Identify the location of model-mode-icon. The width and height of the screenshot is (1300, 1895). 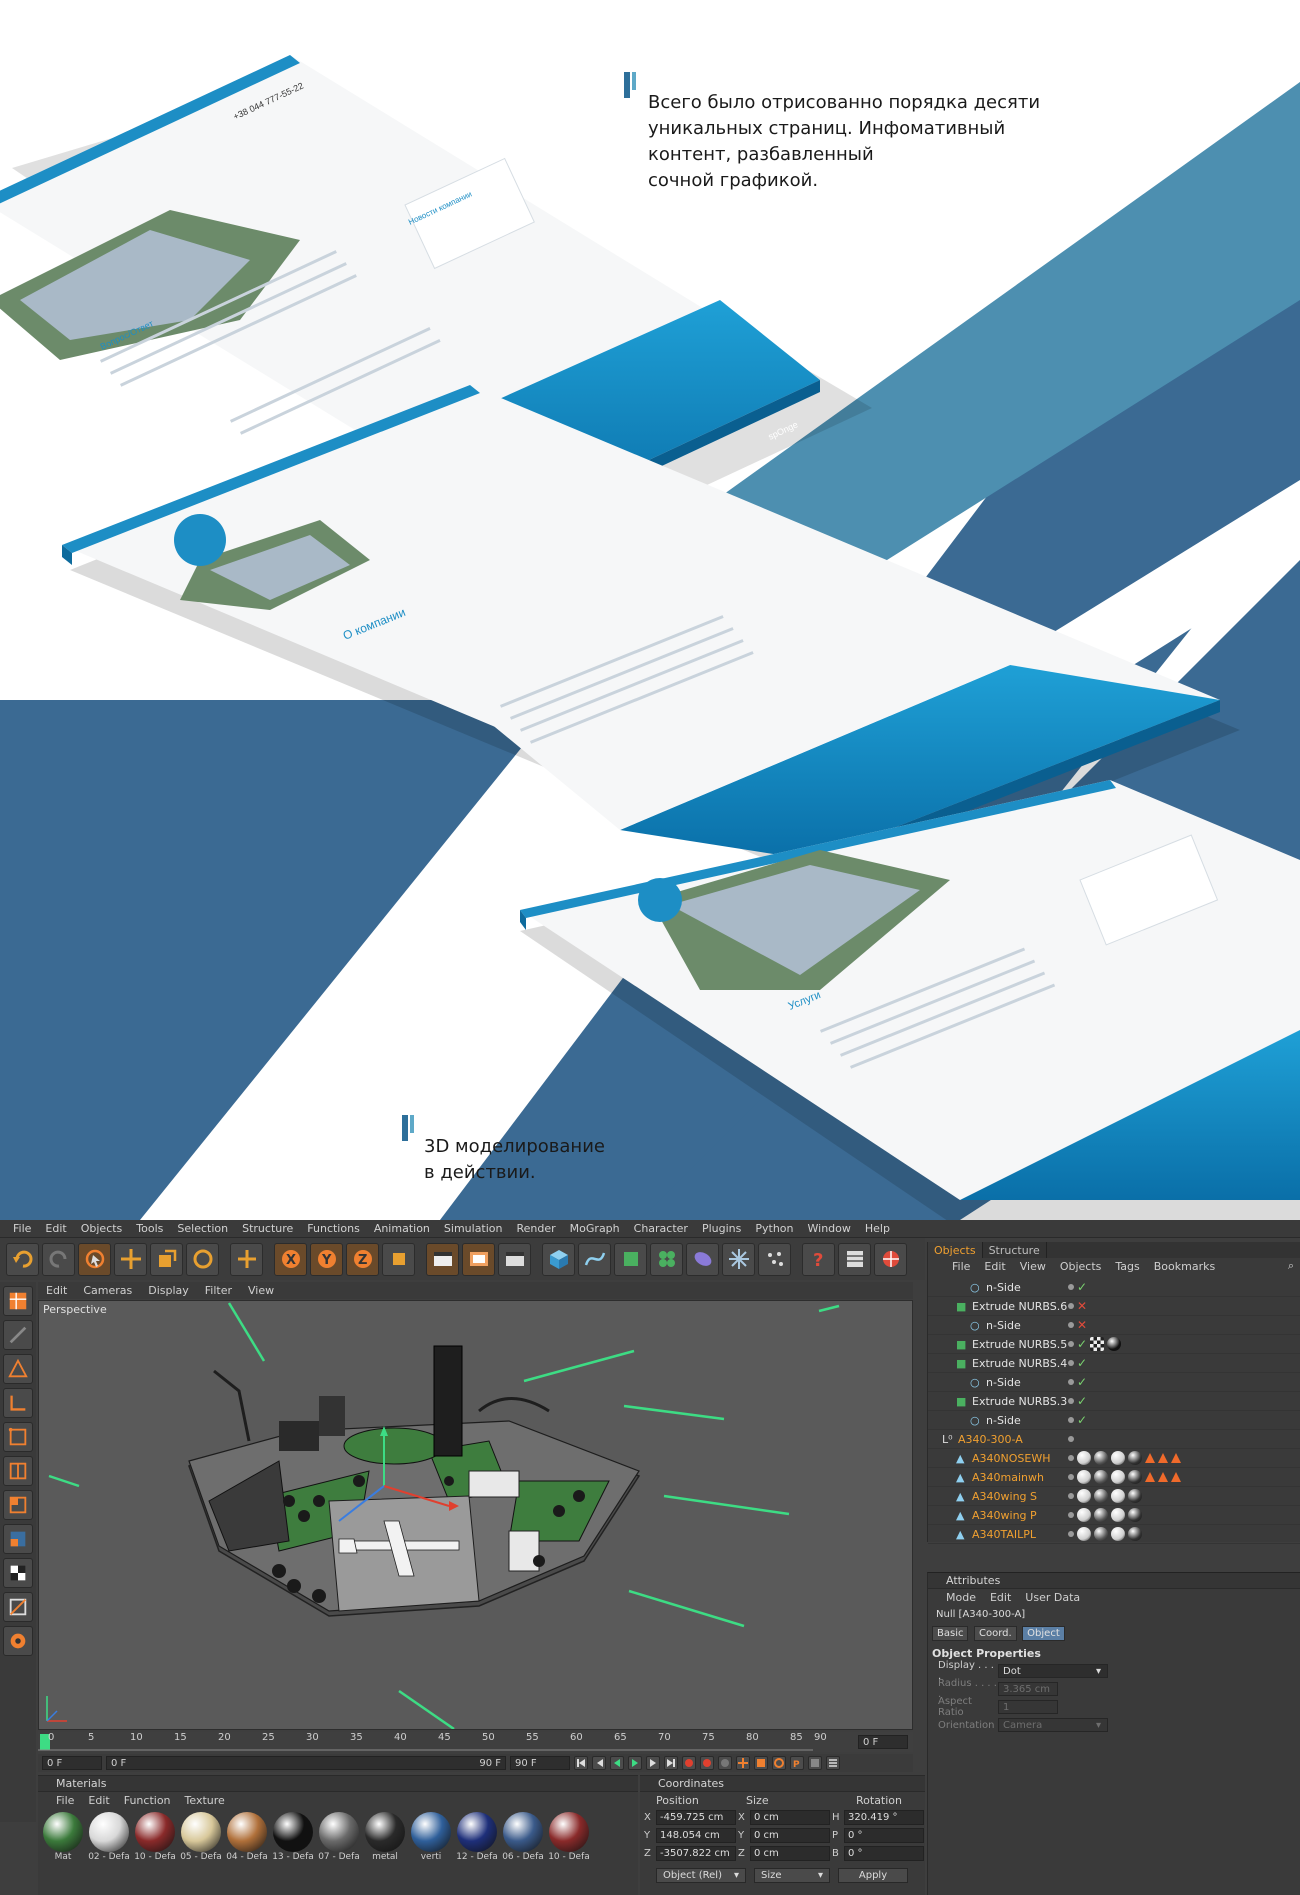
(18, 1369).